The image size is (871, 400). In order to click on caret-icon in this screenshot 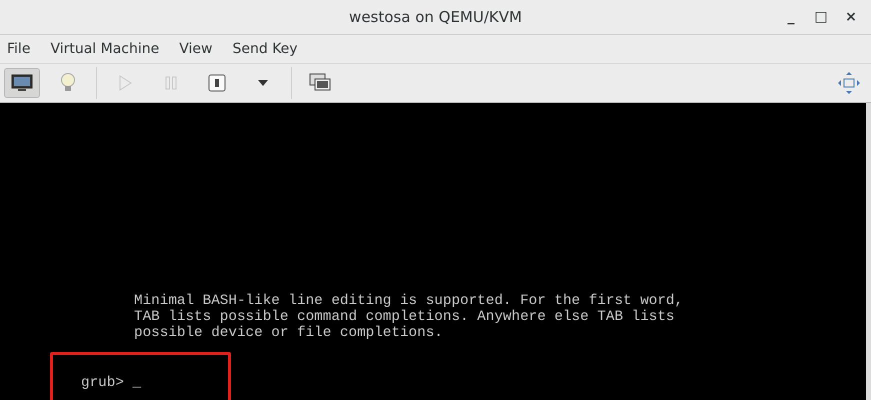, I will do `click(263, 83)`.